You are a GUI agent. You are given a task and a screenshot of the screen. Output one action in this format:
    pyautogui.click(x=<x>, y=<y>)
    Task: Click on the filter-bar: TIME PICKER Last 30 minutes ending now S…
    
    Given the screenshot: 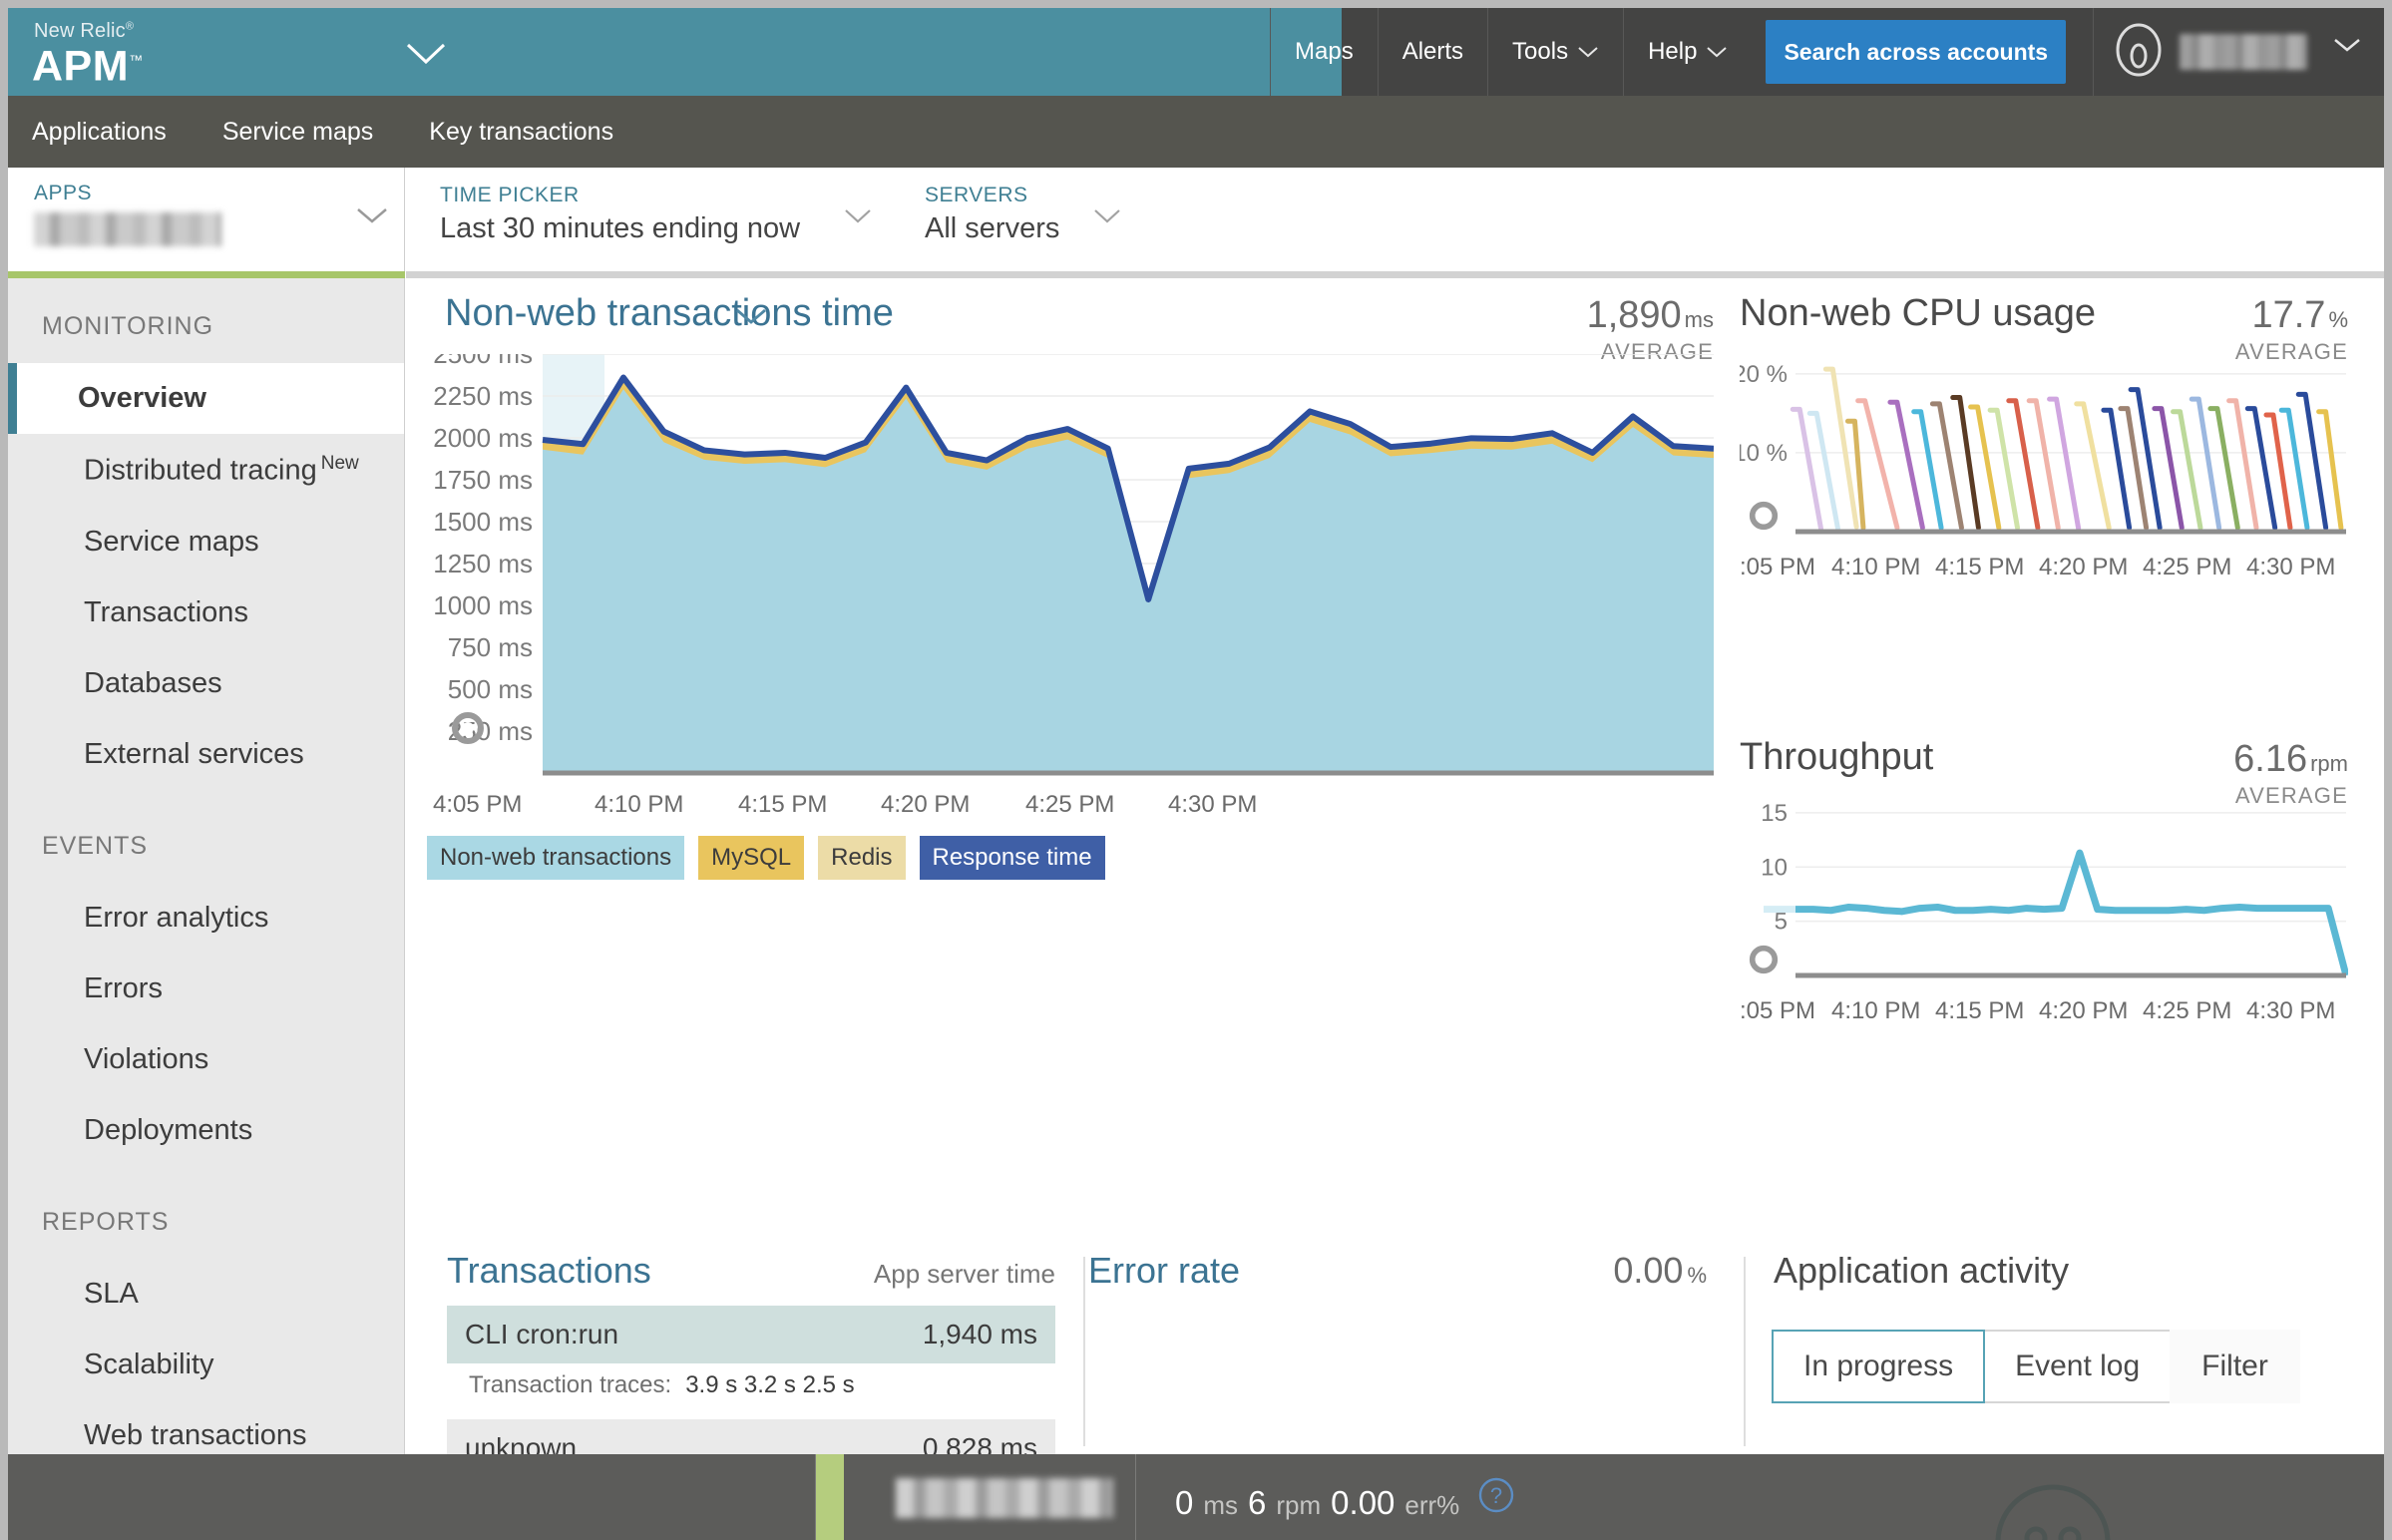 What is the action you would take?
    pyautogui.click(x=1395, y=219)
    